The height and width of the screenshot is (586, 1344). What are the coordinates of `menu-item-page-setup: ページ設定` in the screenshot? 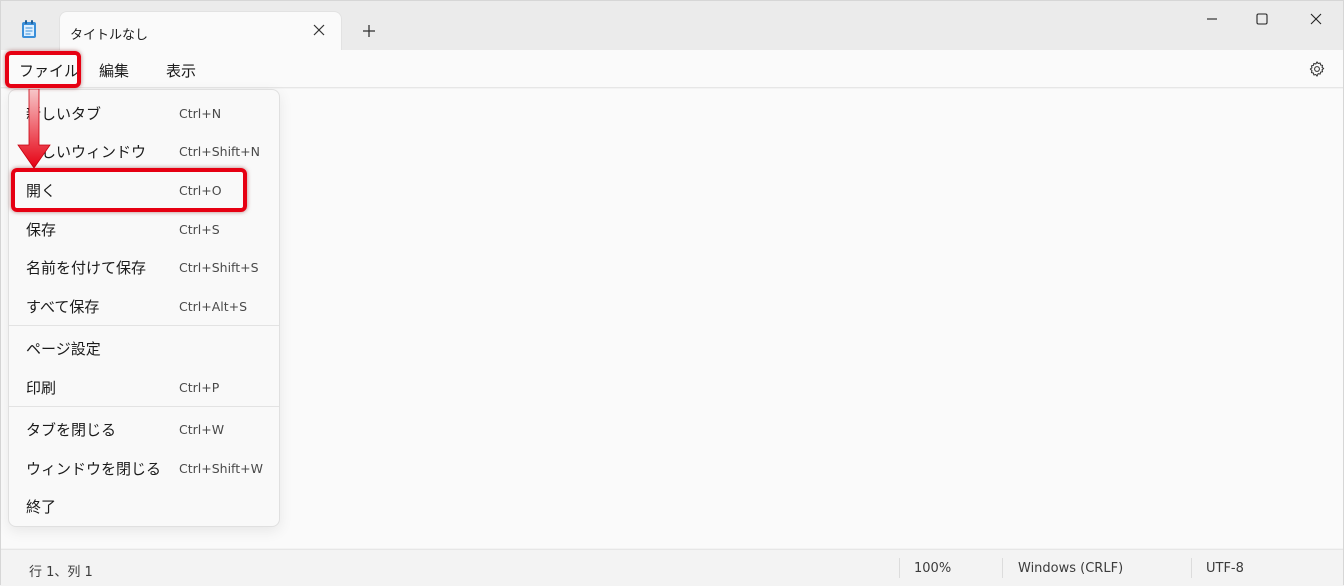 It's located at (144, 347).